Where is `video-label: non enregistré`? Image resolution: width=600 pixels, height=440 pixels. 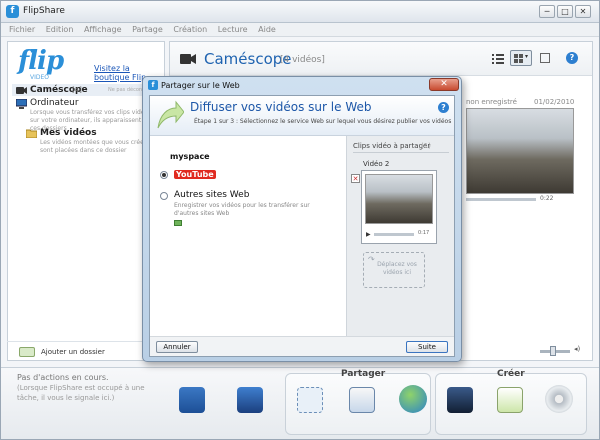
video-label: non enregistré is located at coordinates (491, 102).